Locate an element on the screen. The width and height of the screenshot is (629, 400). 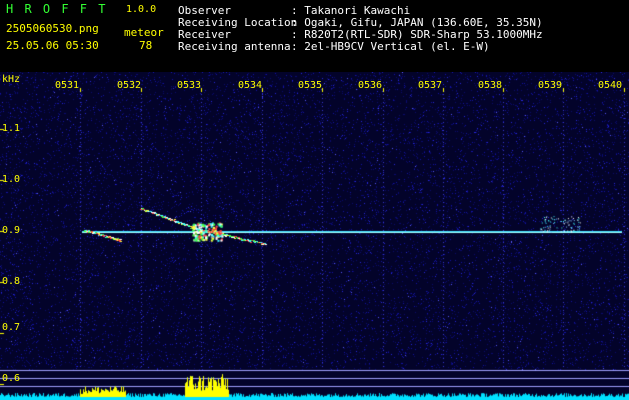
x-tick-0539: 0539 is located at coordinates (550, 85).